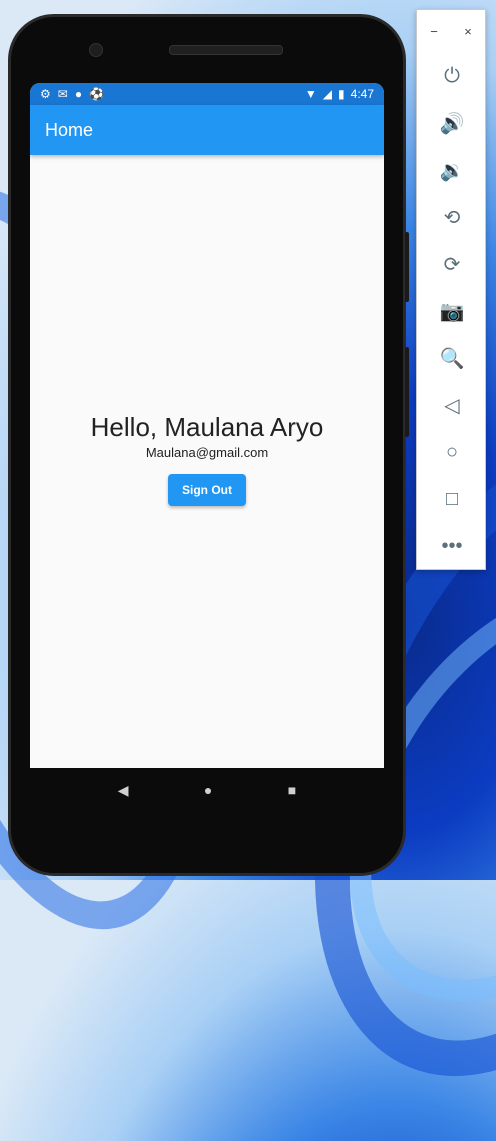  Describe the element at coordinates (434, 31) in the screenshot. I see `minimize-button: −` at that location.